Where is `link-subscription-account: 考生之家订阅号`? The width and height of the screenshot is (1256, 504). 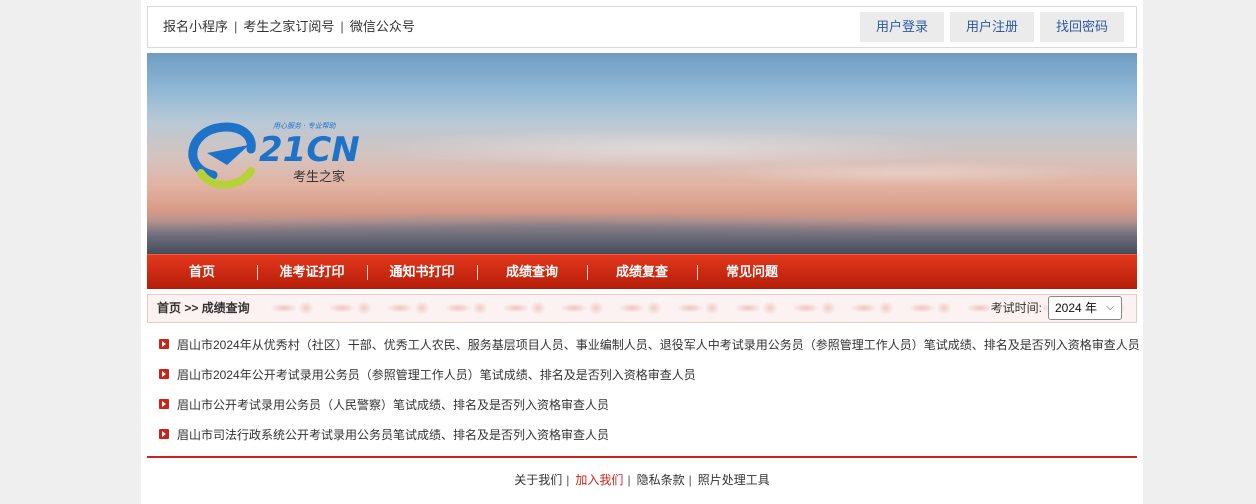
link-subscription-account: 考生之家订阅号 is located at coordinates (288, 26).